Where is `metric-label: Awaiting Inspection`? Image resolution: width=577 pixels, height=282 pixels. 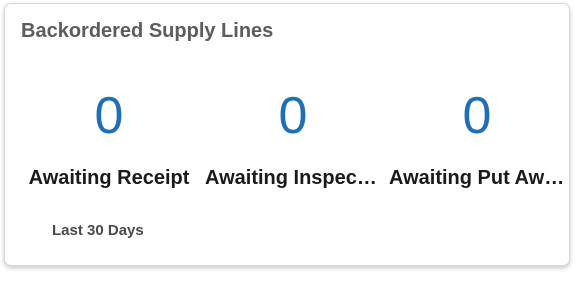
metric-label: Awaiting Inspection is located at coordinates (295, 178).